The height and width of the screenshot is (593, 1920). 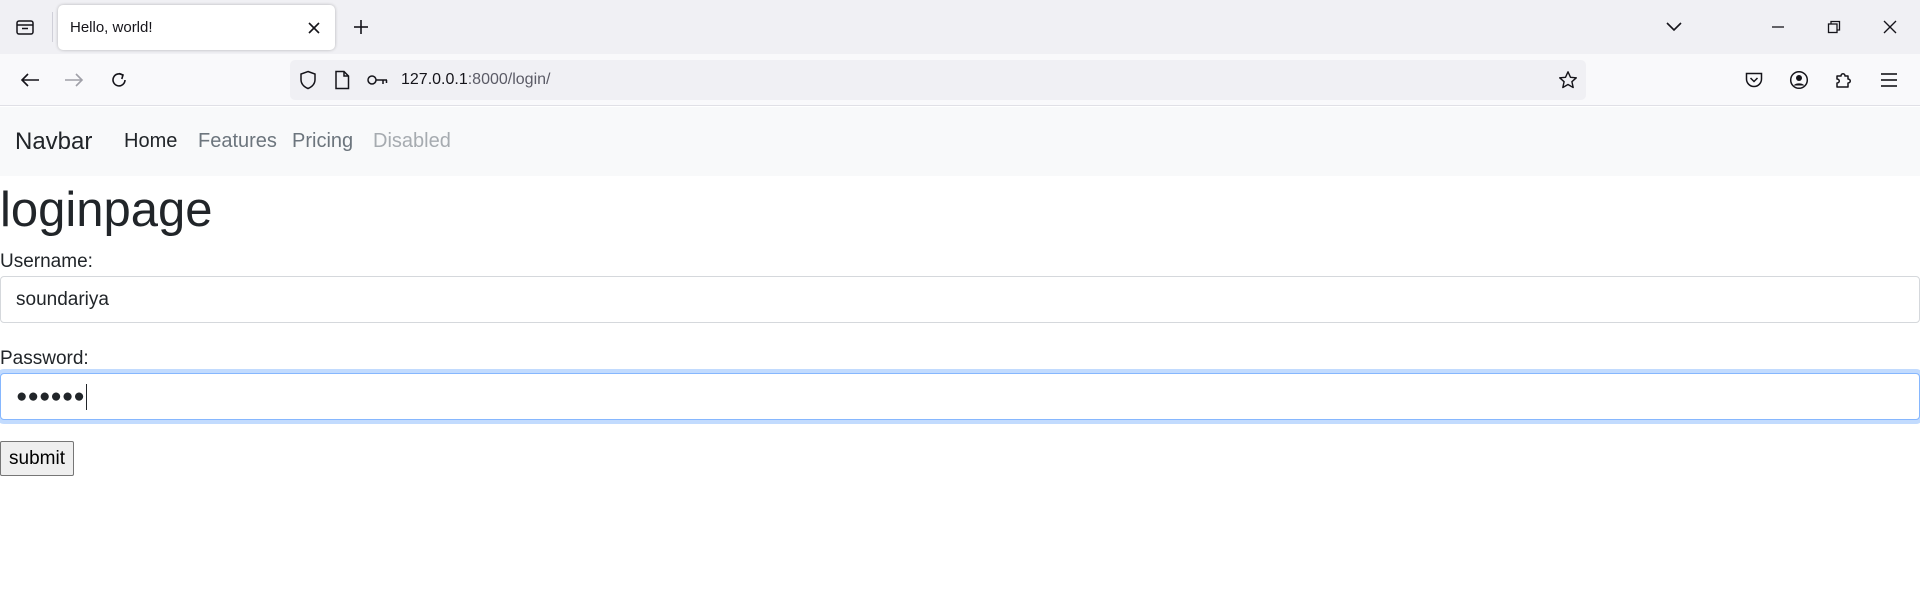 What do you see at coordinates (62, 299) in the screenshot?
I see `username-value: soundariya` at bounding box center [62, 299].